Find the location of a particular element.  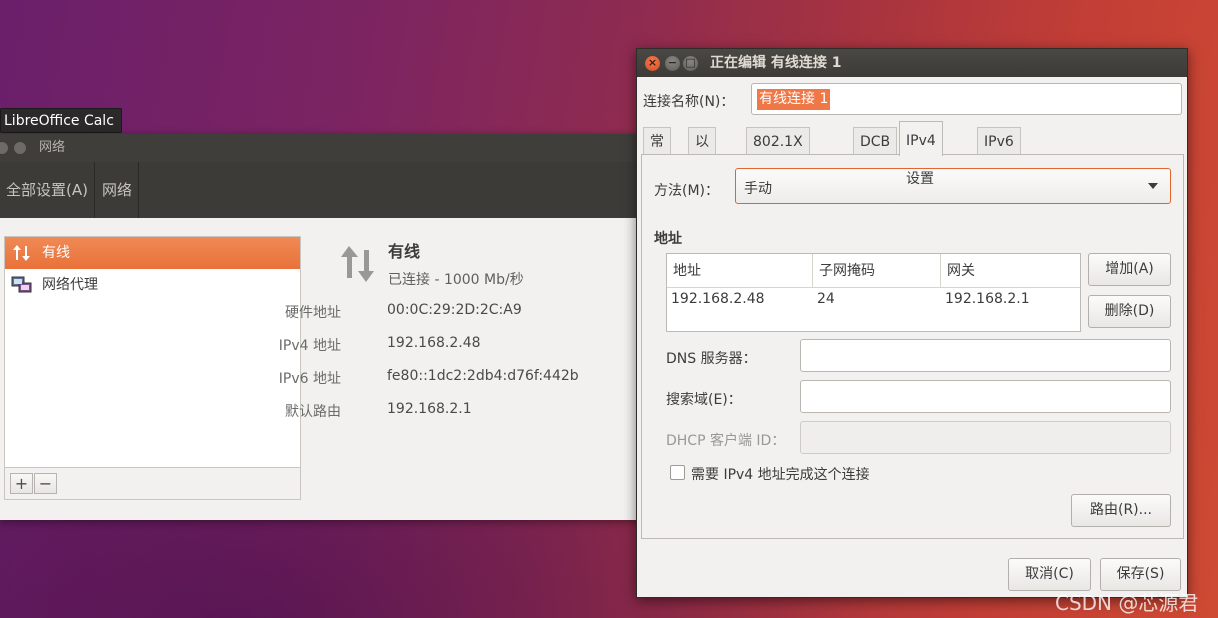

remove-device-button: − is located at coordinates (45, 483).